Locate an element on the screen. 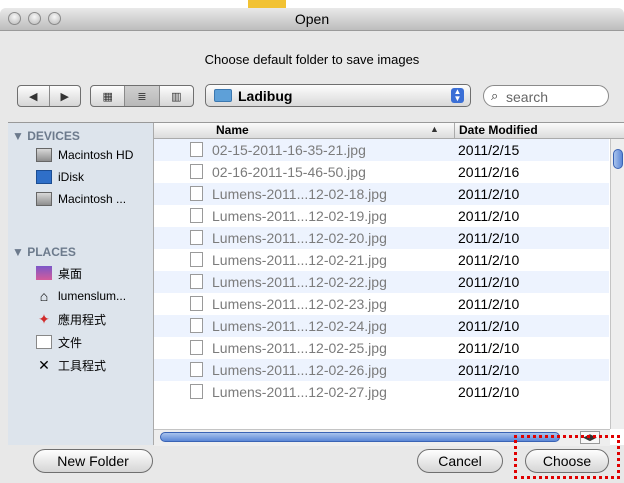 The image size is (624, 483). file-date: 2011/2/16 is located at coordinates (489, 172).